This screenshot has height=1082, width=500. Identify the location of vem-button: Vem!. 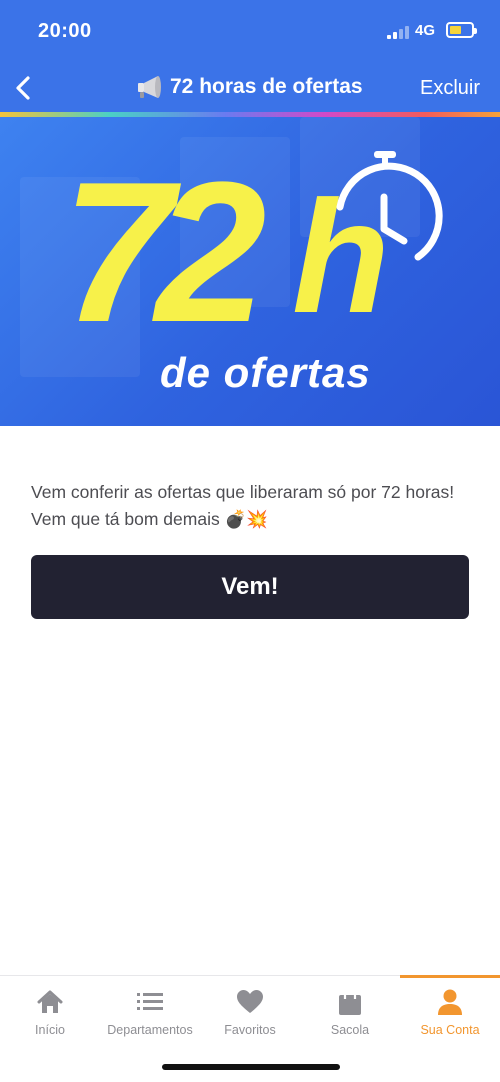
(250, 587).